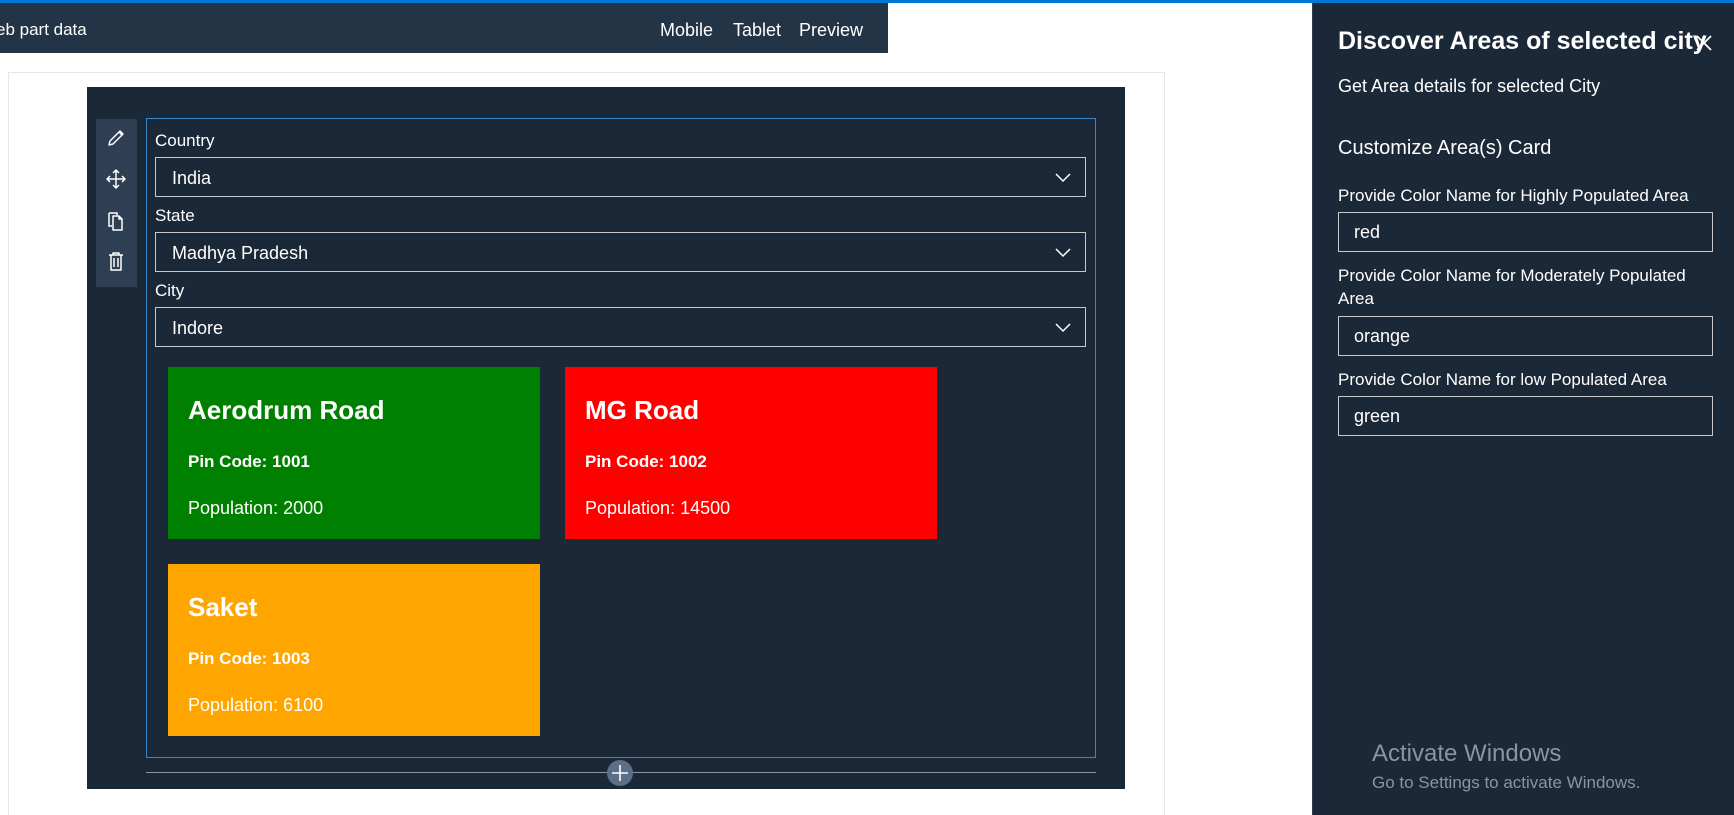 Image resolution: width=1734 pixels, height=815 pixels. Describe the element at coordinates (642, 410) in the screenshot. I see `area-card-title: MG Road` at that location.